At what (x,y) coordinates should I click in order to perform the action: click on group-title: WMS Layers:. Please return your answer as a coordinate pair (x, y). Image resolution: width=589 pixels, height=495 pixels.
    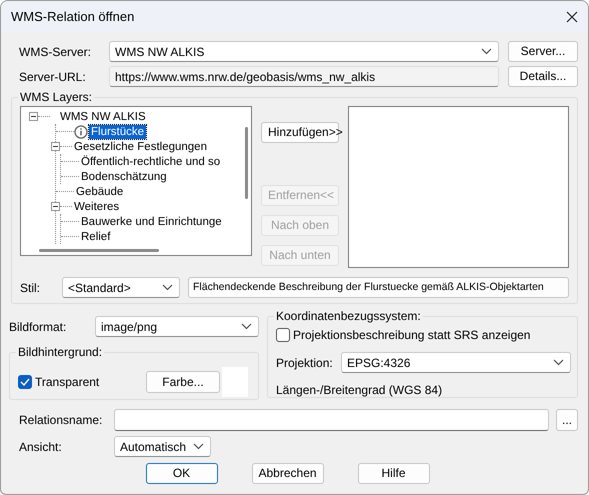
    Looking at the image, I should click on (56, 97).